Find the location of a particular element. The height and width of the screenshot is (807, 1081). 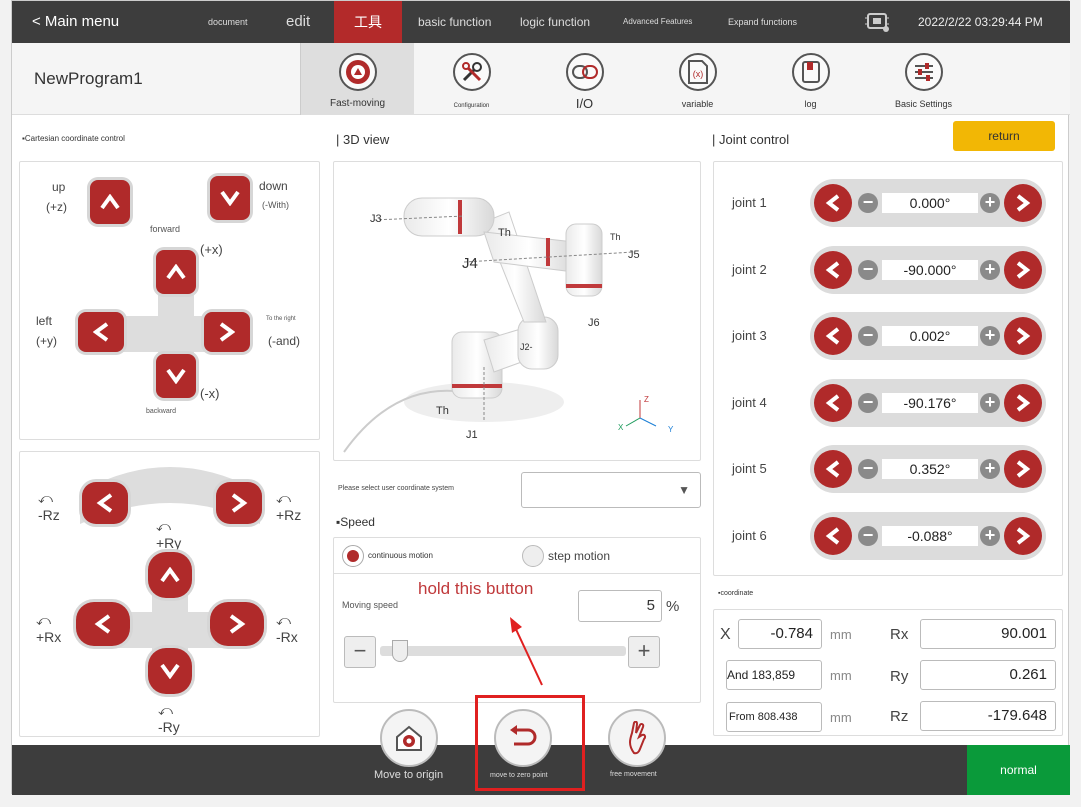

tool-fast-moving: Fast-moving is located at coordinates (357, 79).